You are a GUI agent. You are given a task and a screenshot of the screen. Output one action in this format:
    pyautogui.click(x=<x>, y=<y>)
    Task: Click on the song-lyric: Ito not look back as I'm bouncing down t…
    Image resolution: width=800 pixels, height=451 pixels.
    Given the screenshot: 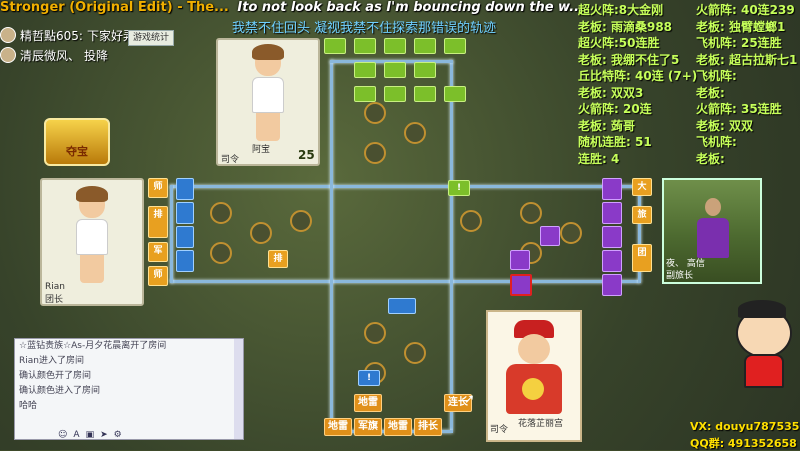 What is the action you would take?
    pyautogui.click(x=411, y=7)
    